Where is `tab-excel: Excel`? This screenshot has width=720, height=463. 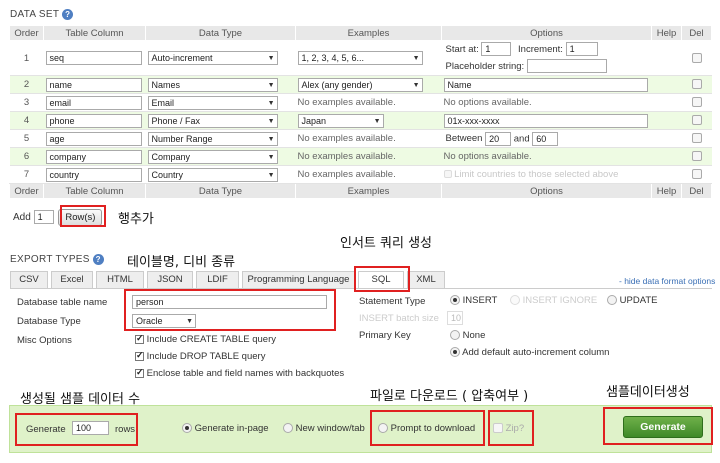
tab-excel: Excel is located at coordinates (72, 279).